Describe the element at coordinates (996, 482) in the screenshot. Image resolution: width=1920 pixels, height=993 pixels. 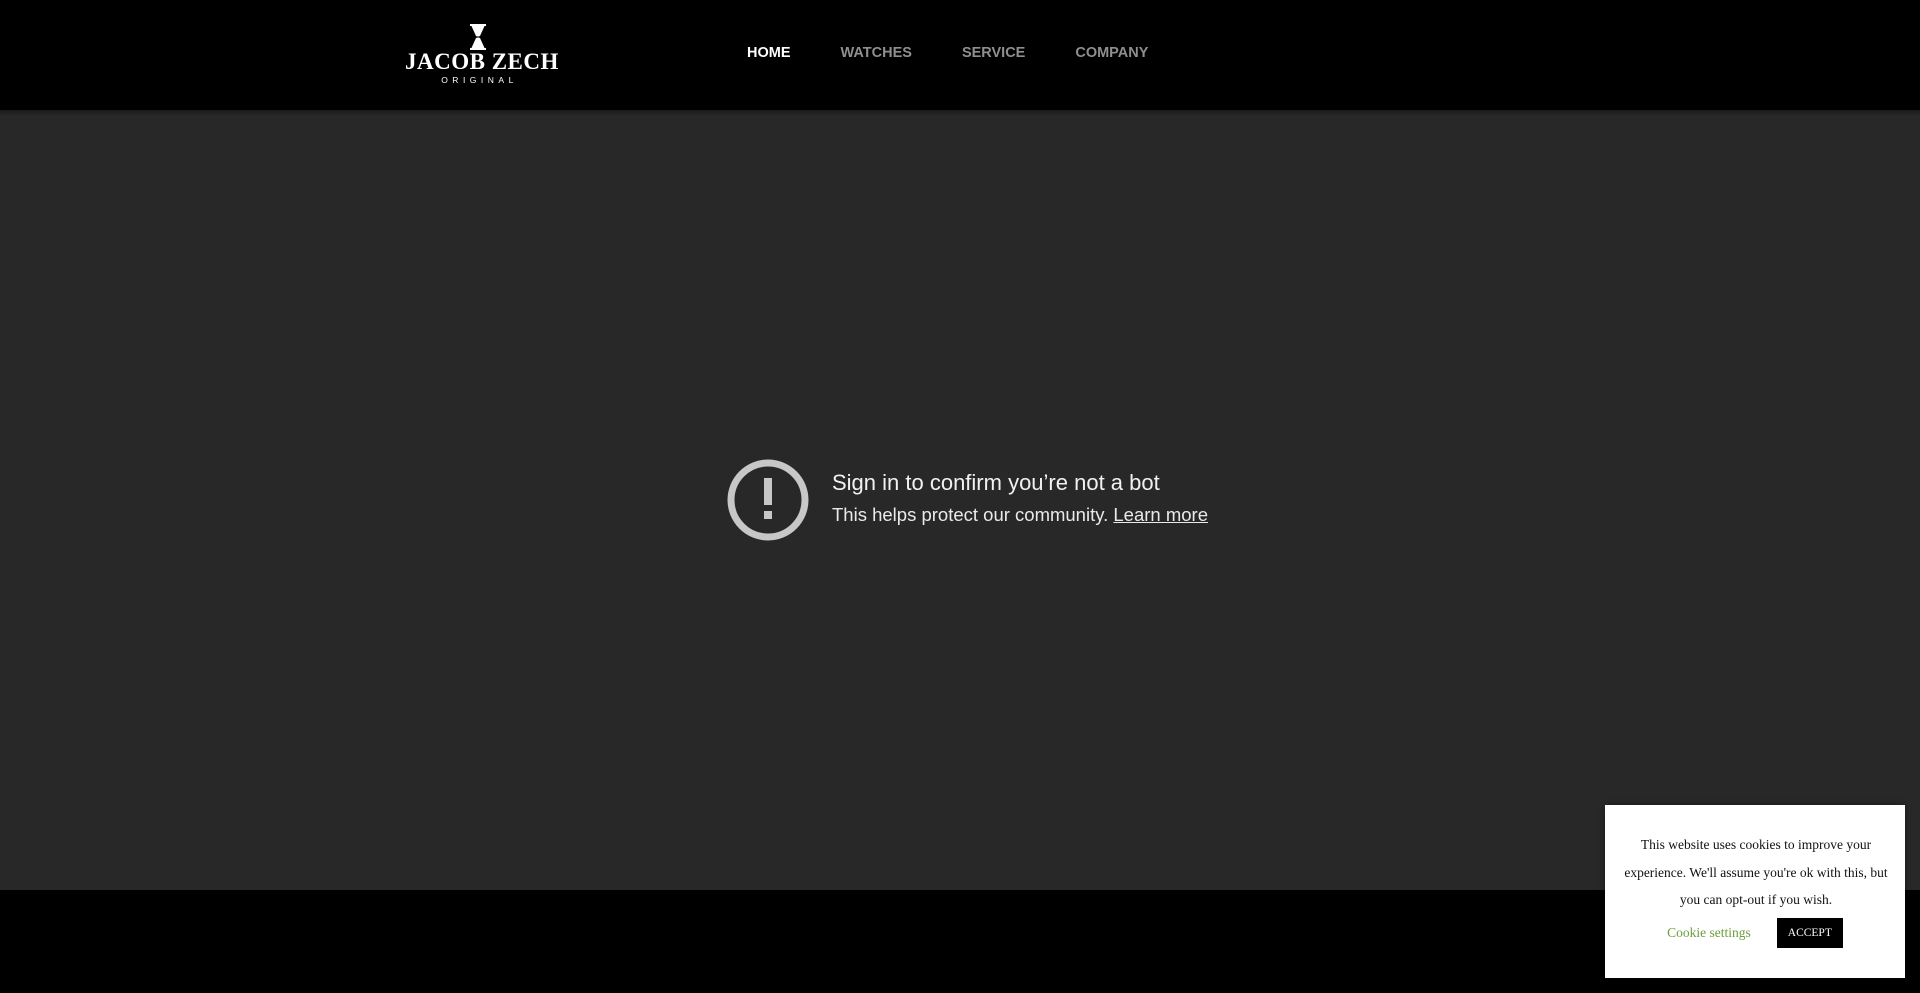
I see `alert-title: Sign in to confirm you’re not a bot` at that location.